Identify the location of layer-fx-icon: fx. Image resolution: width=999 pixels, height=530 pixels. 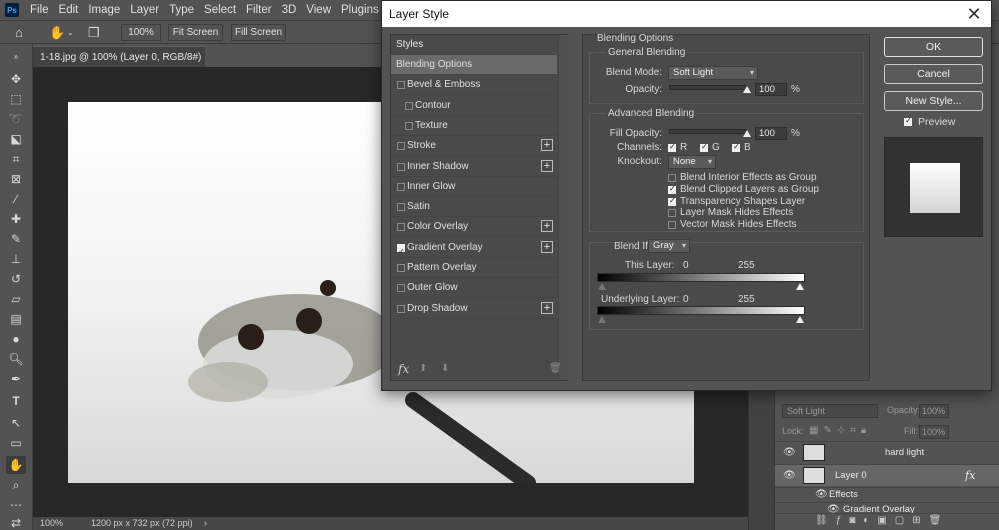
(970, 475).